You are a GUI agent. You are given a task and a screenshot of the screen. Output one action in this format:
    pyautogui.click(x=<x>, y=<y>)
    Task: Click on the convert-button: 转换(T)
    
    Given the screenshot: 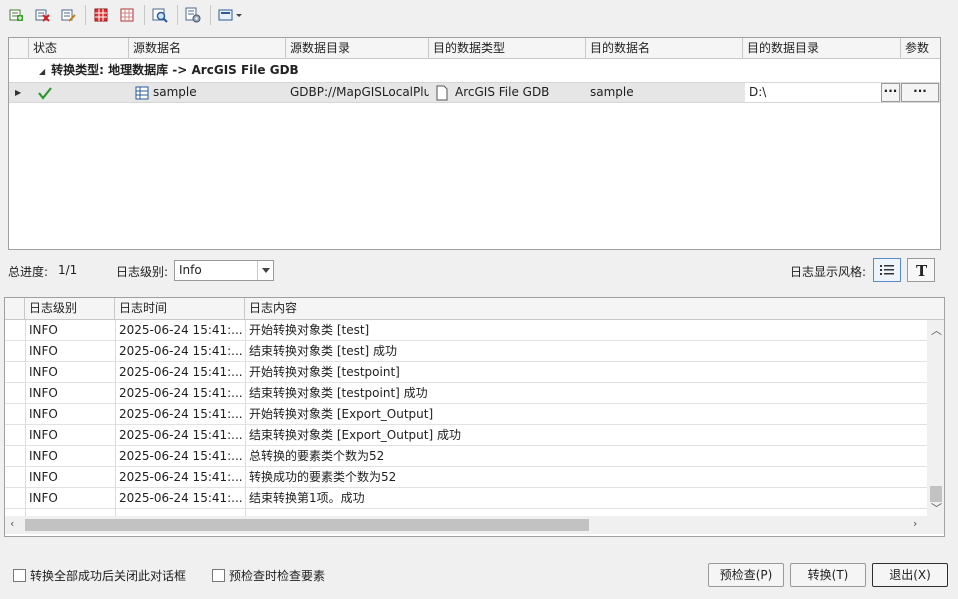 What is the action you would take?
    pyautogui.click(x=828, y=575)
    